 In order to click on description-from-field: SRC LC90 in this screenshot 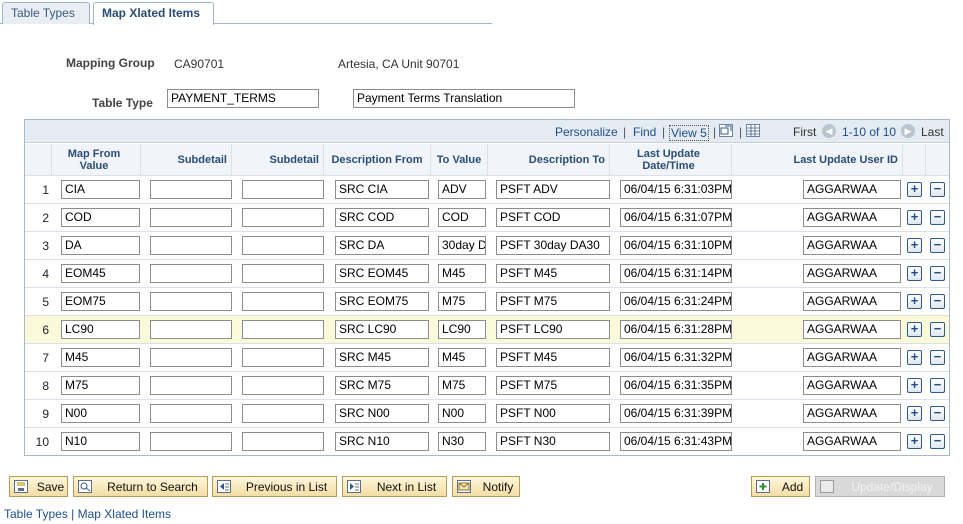, I will do `click(382, 329)`.